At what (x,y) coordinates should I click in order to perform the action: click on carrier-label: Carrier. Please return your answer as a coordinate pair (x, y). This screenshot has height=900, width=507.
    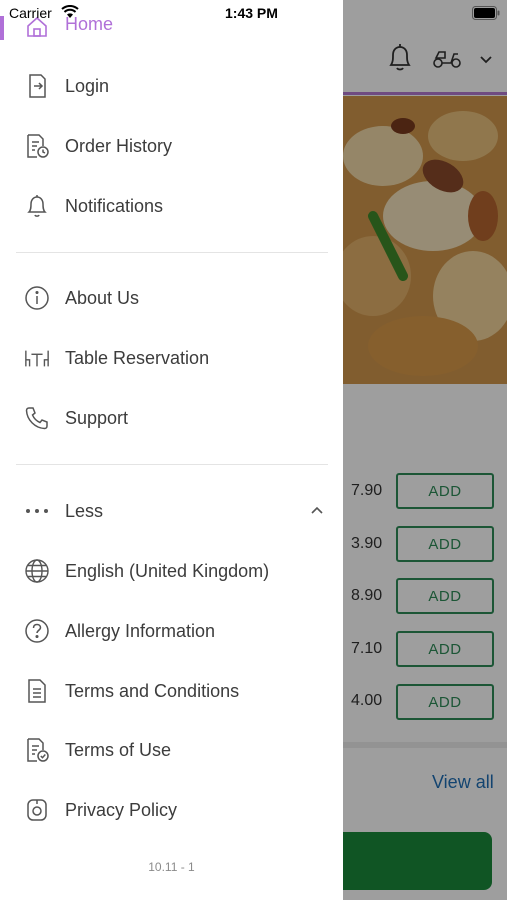
    Looking at the image, I should click on (30, 13).